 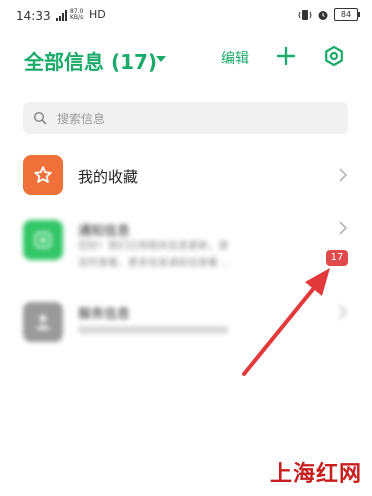 What do you see at coordinates (305, 14) in the screenshot?
I see `vibrate-icon` at bounding box center [305, 14].